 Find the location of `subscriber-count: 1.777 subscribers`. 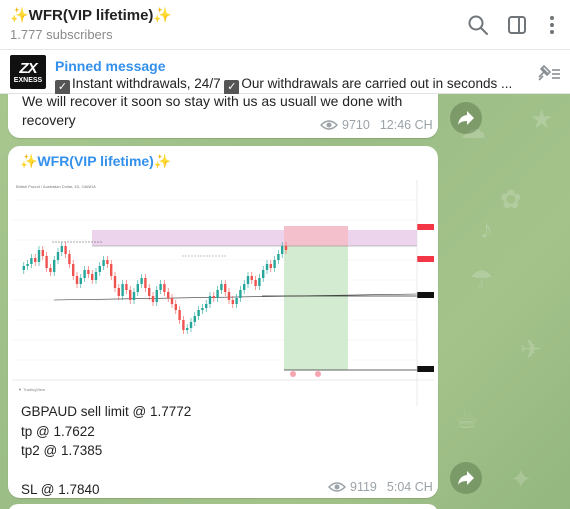

subscriber-count: 1.777 subscribers is located at coordinates (61, 34).